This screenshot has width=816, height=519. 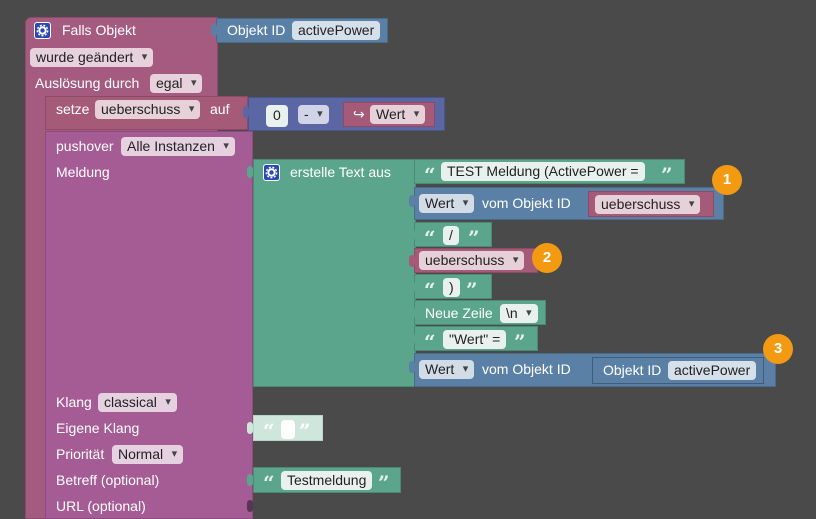 I want to click on get2-object-id-label: Objekt ID, so click(x=632, y=370).